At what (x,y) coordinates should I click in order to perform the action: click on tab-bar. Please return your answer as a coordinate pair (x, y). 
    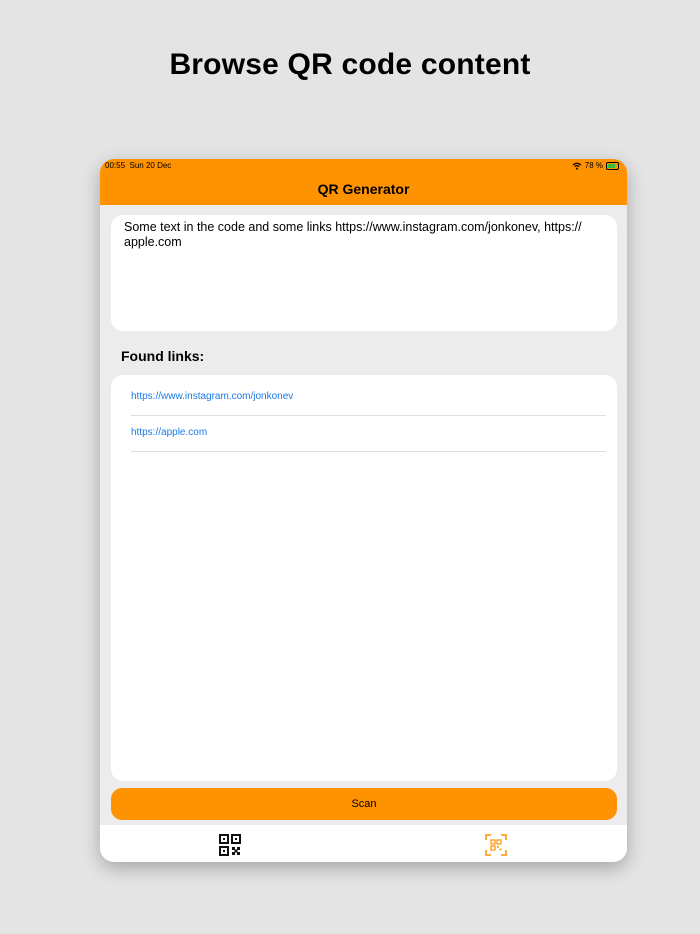
    Looking at the image, I should click on (363, 843).